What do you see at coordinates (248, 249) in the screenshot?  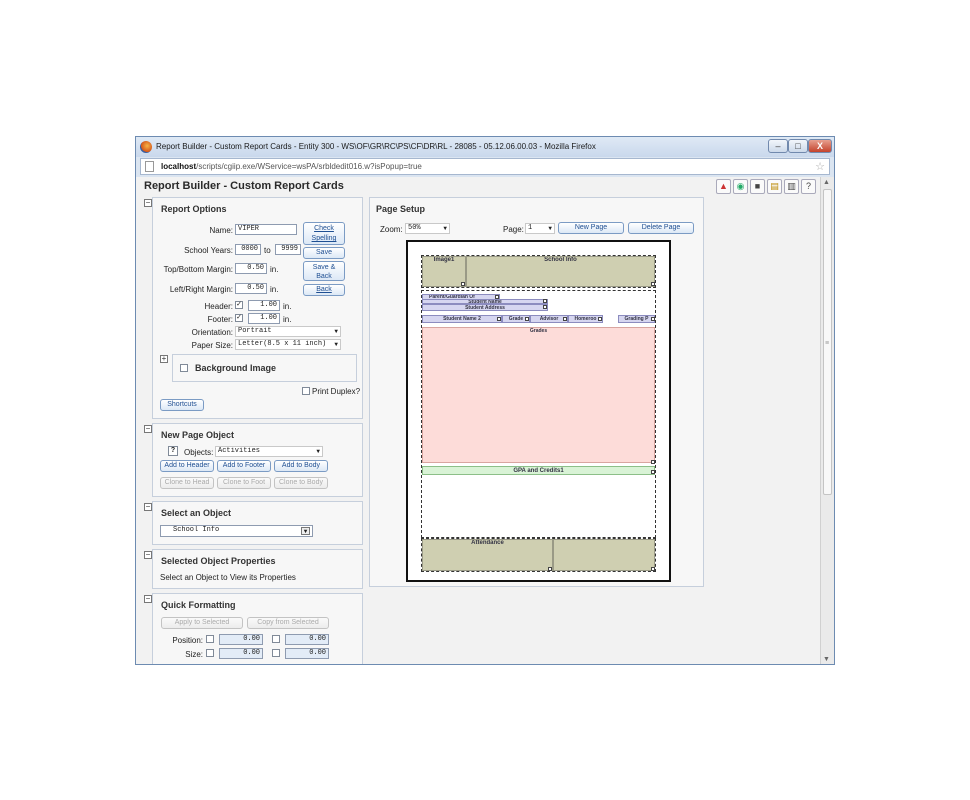 I see `year-from-input: 0000` at bounding box center [248, 249].